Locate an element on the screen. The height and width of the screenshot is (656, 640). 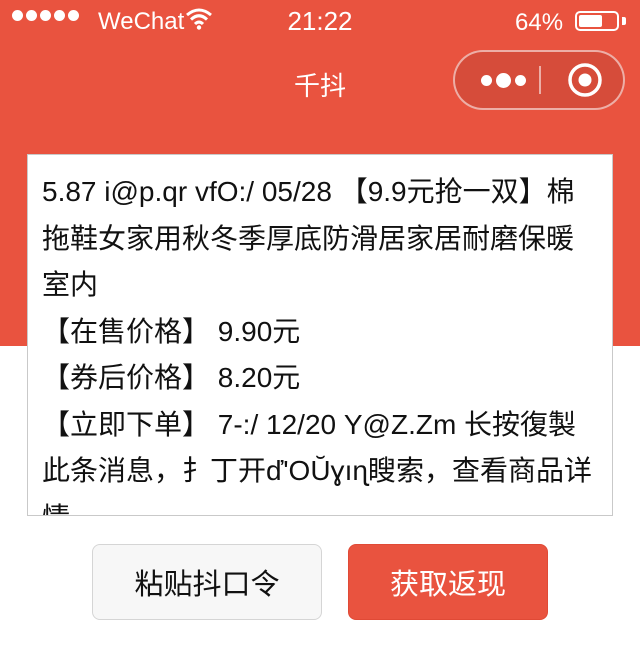
mini-program-capsule is located at coordinates (539, 80).